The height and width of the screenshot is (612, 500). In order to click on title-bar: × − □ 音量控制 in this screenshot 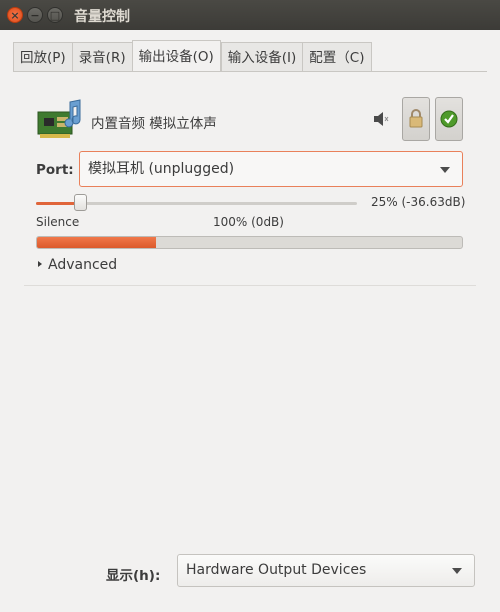, I will do `click(250, 15)`.